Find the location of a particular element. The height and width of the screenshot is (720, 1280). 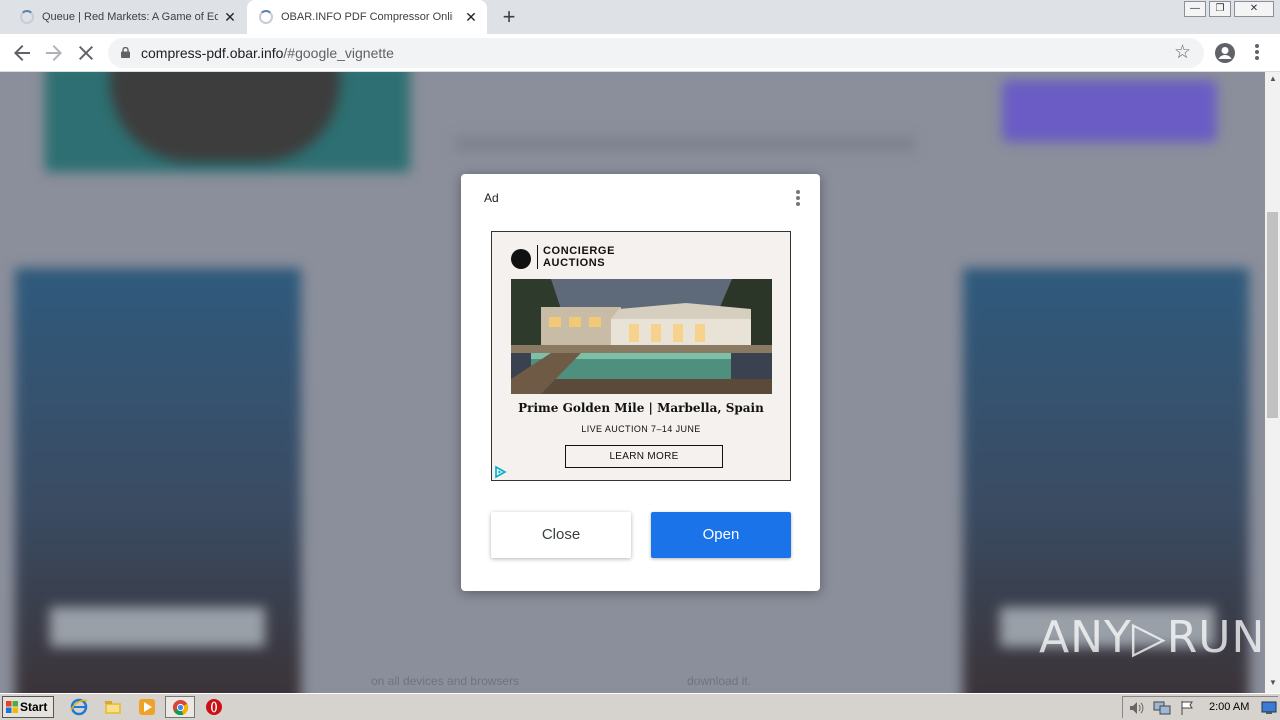

background-text-left: on all devices and browsers is located at coordinates (445, 681).